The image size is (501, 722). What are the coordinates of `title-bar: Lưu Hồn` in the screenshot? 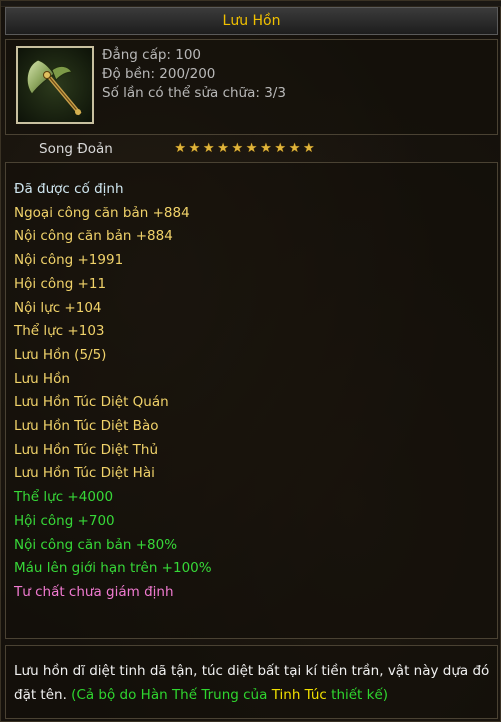 It's located at (251, 21).